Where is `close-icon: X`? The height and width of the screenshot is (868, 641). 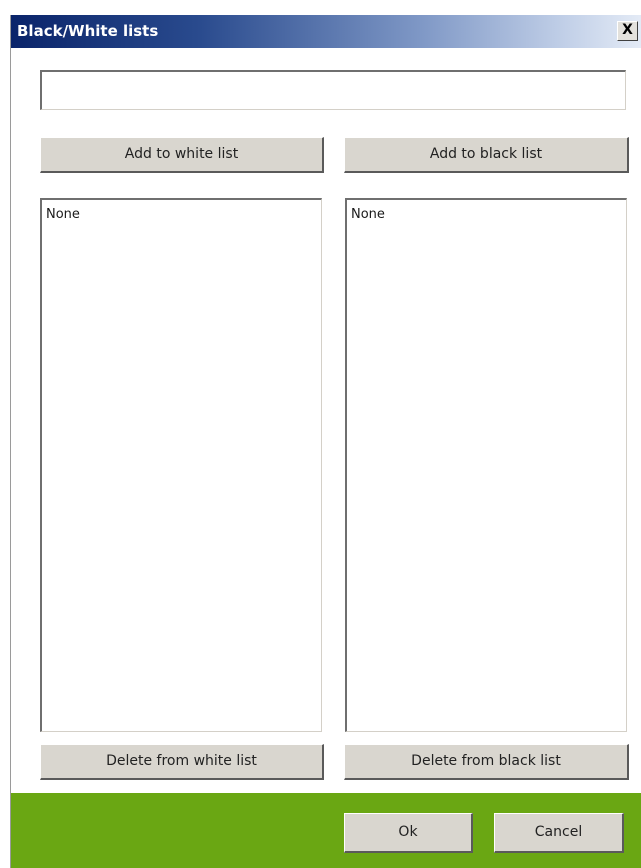
close-icon: X is located at coordinates (627, 30).